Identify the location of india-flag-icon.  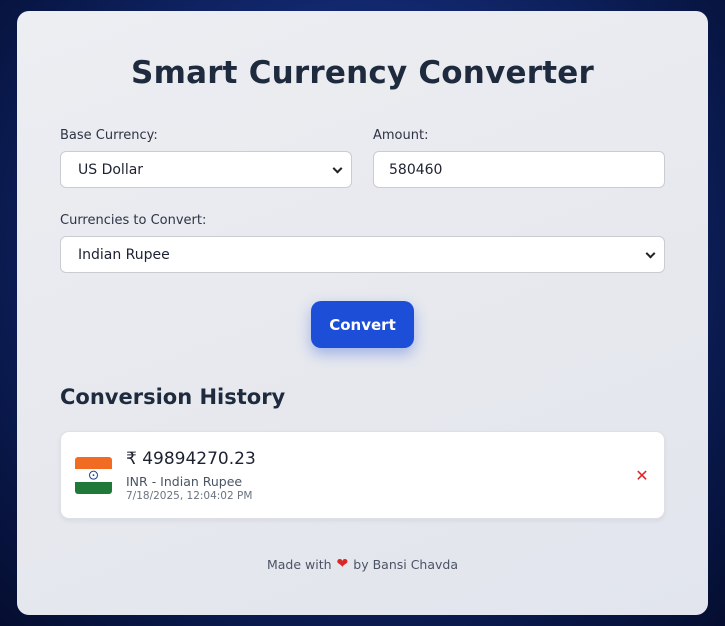
(93, 475).